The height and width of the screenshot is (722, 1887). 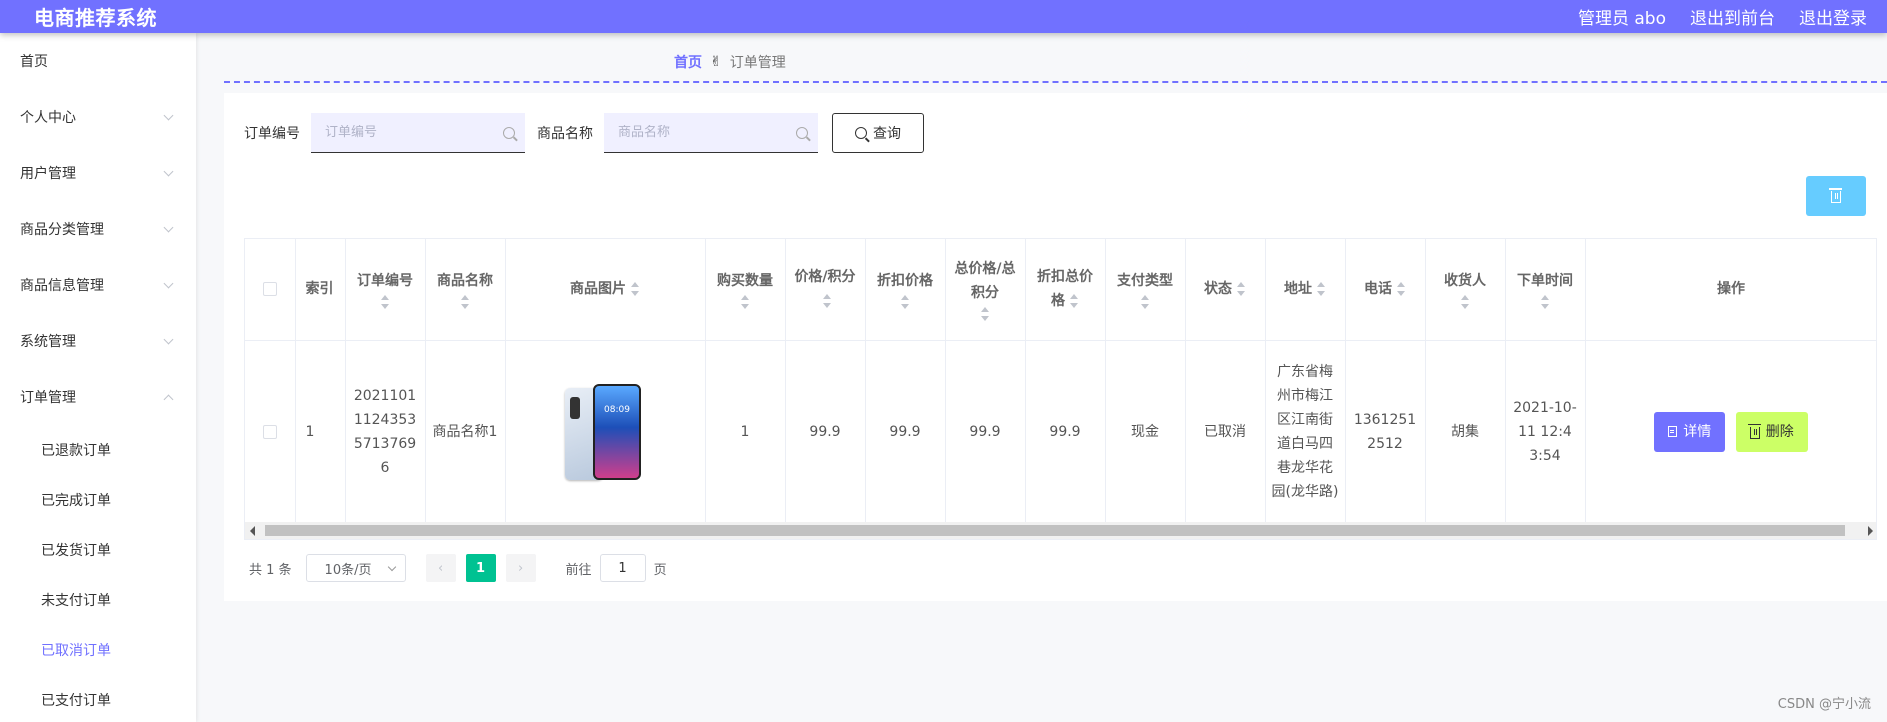 What do you see at coordinates (1065, 290) in the screenshot?
I see `column-header: 折扣总价格` at bounding box center [1065, 290].